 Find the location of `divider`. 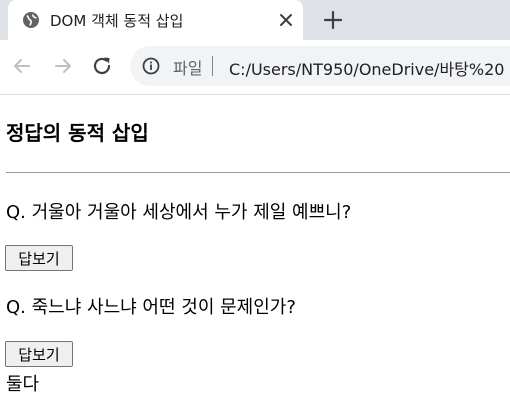

divider is located at coordinates (258, 172).